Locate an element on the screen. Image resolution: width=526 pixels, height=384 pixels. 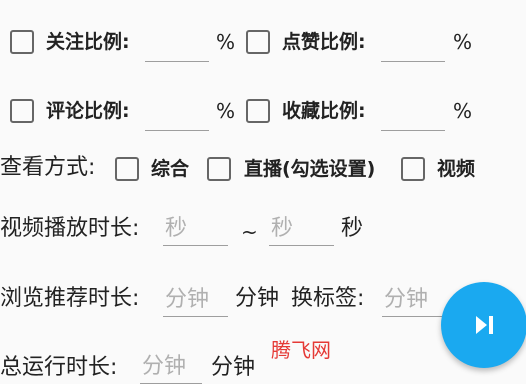
video-duration-unit: 秒 is located at coordinates (352, 228).